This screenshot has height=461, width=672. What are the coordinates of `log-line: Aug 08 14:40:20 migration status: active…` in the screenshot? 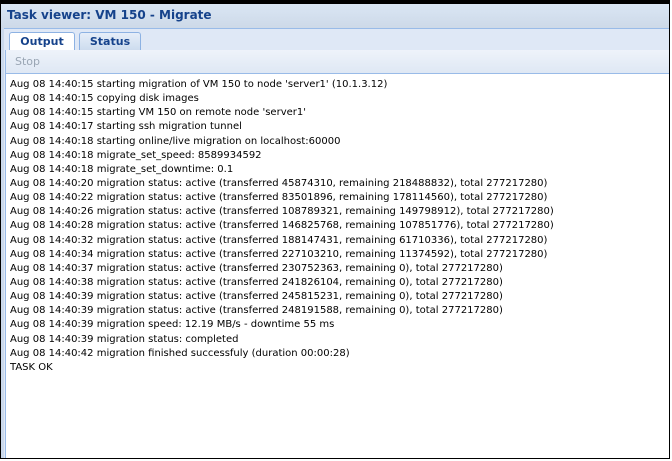 It's located at (279, 183).